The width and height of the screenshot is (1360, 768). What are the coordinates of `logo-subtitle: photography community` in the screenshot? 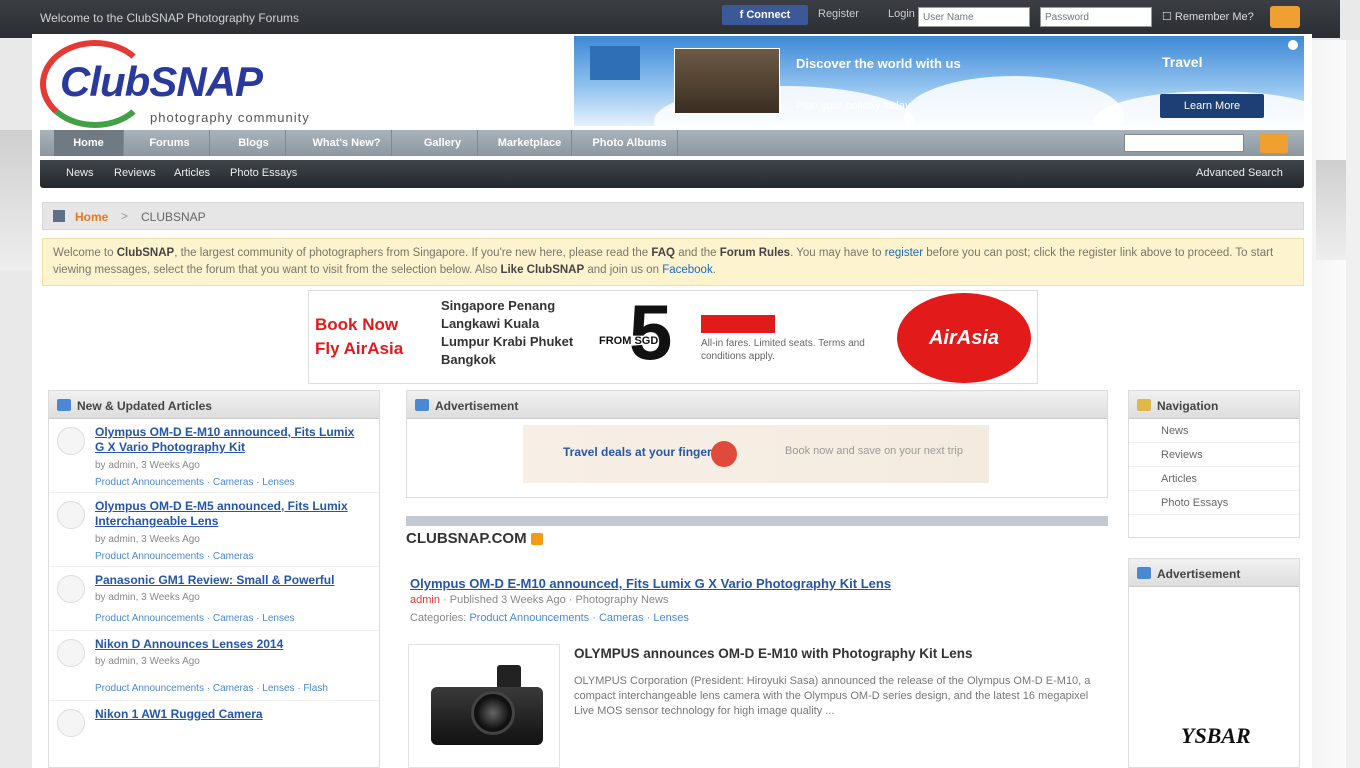 It's located at (230, 117).